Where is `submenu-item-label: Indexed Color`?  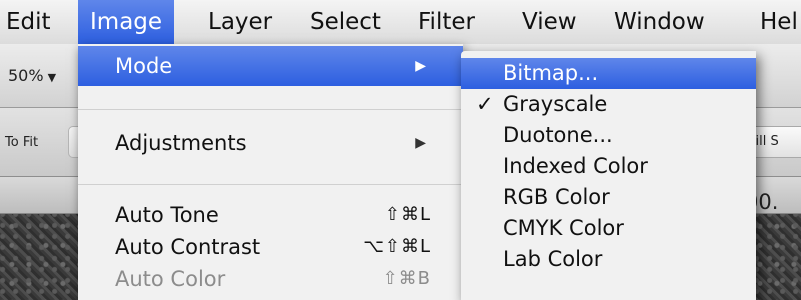 submenu-item-label: Indexed Color is located at coordinates (575, 166).